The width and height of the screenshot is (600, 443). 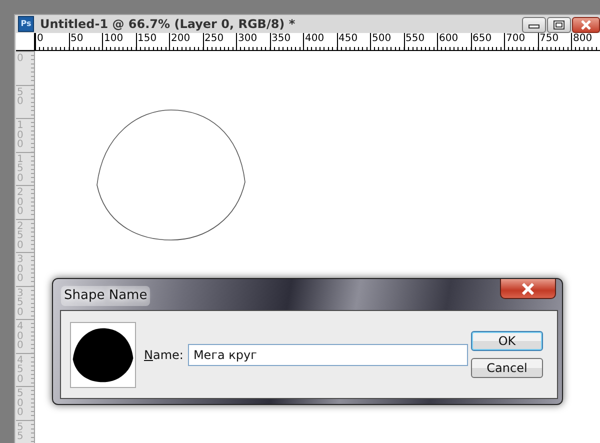 What do you see at coordinates (534, 25) in the screenshot?
I see `minimize-button` at bounding box center [534, 25].